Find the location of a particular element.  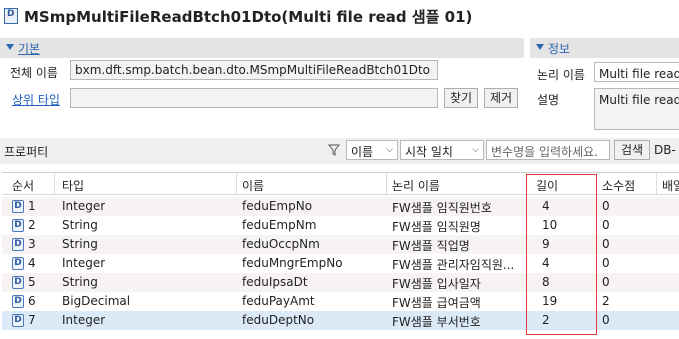

column-header-logical-name: 논리 이름 is located at coordinates (416, 185).